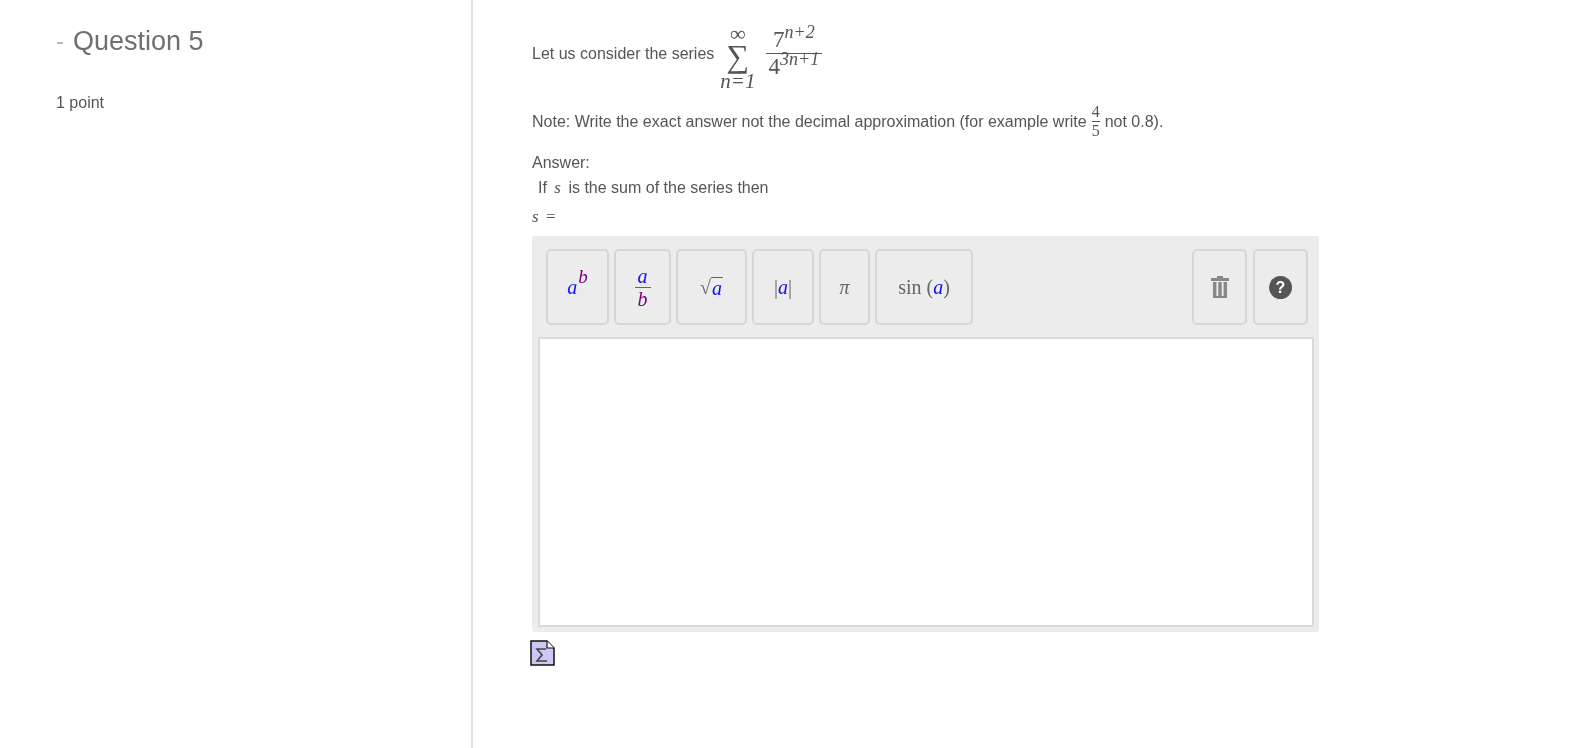  Describe the element at coordinates (711, 287) in the screenshot. I see `square-root-button: √a` at that location.